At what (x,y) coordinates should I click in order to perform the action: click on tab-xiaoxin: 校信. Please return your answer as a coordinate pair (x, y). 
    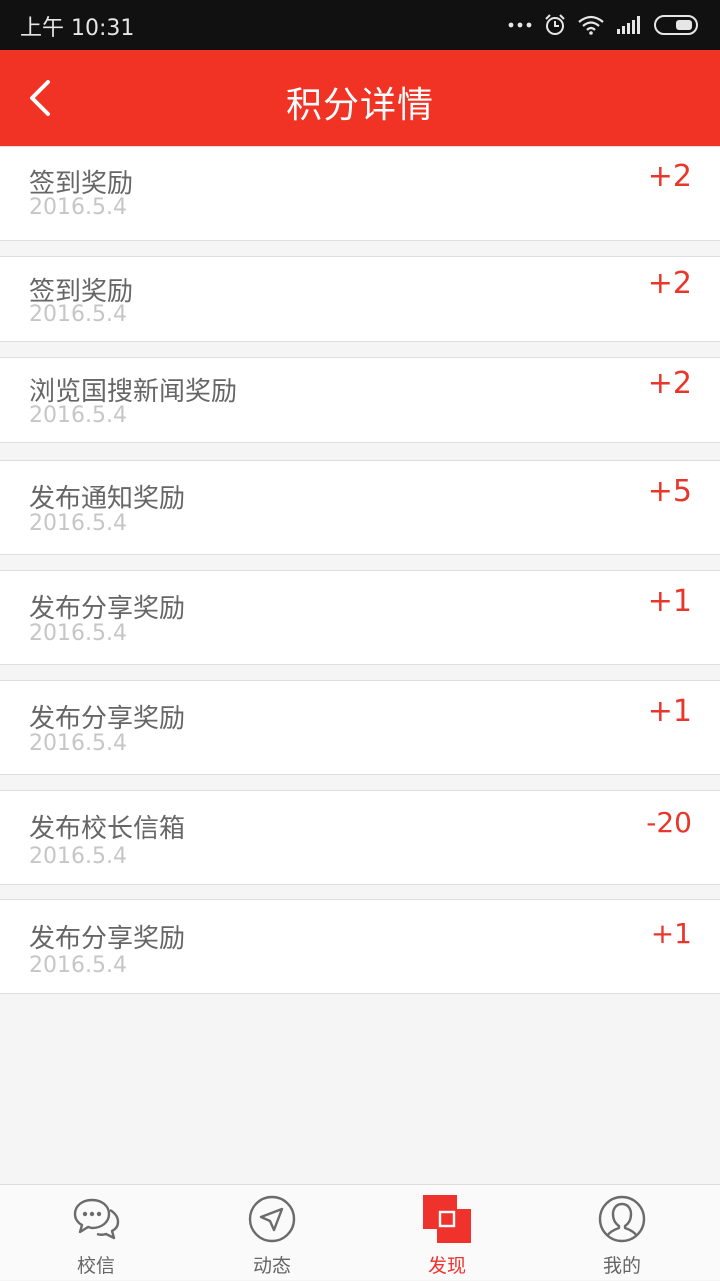
    Looking at the image, I should click on (96, 1233).